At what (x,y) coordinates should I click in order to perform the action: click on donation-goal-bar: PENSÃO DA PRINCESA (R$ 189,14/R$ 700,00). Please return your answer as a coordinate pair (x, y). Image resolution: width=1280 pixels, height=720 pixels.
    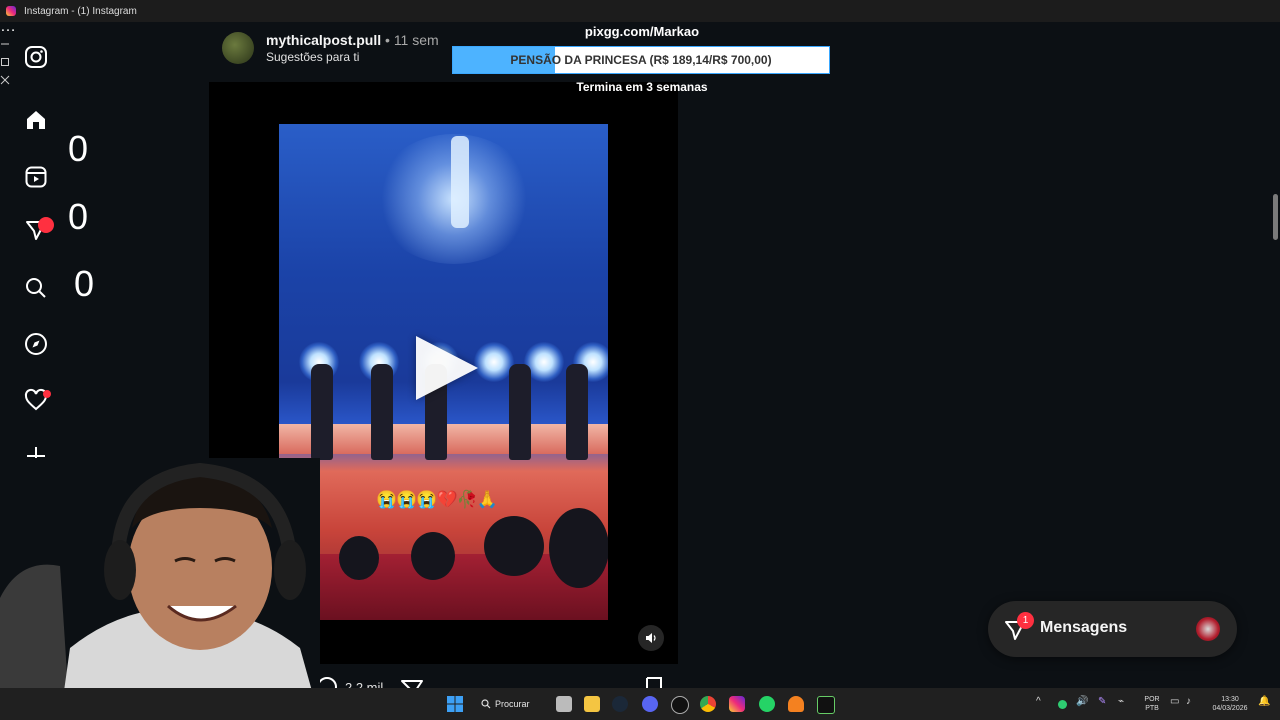
    Looking at the image, I should click on (641, 60).